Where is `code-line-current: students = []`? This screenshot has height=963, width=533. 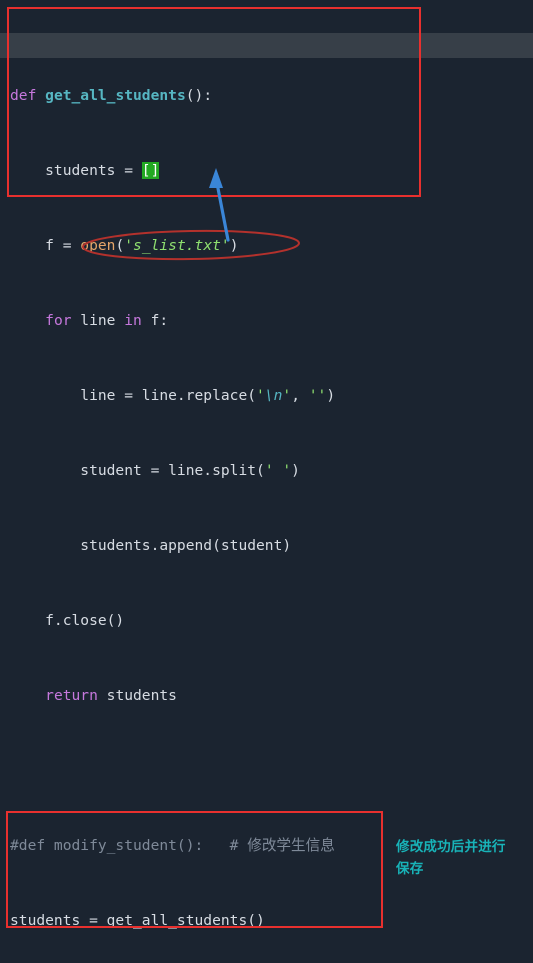
code-line-current: students = [] is located at coordinates (266, 170).